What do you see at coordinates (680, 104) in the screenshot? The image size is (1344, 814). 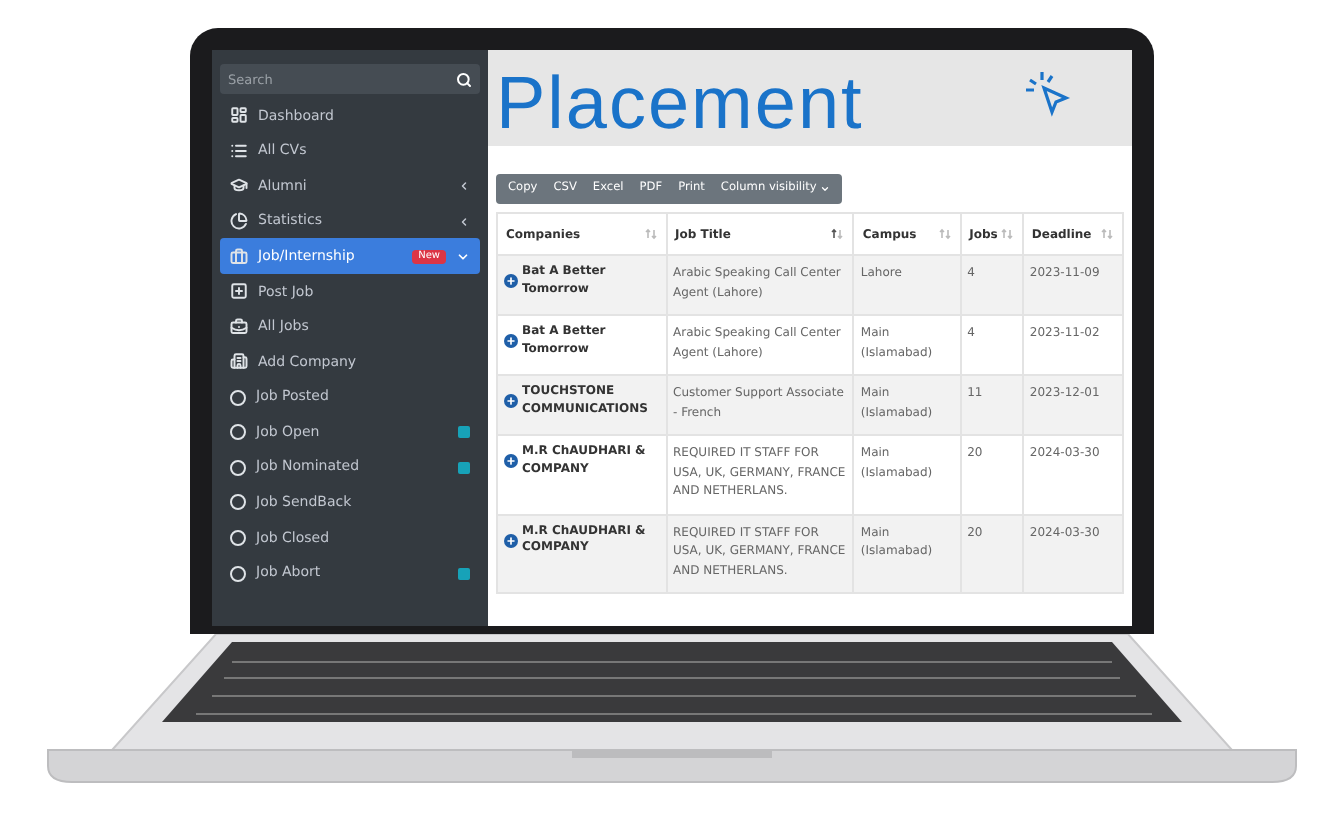 I see `page-title: Placement` at bounding box center [680, 104].